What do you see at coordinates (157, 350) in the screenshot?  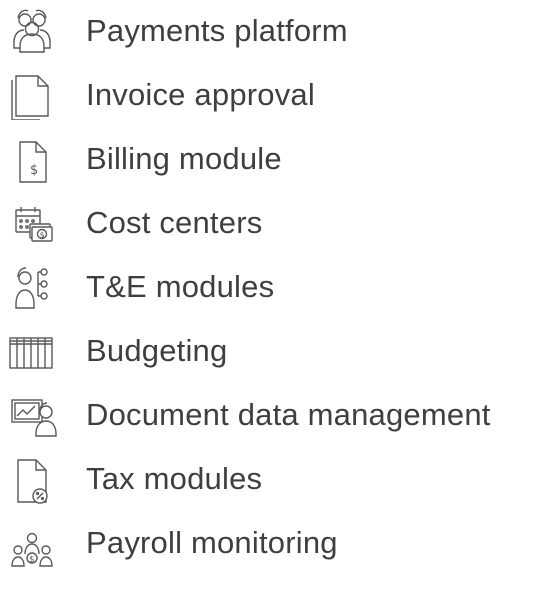 I see `item-label: Budgeting` at bounding box center [157, 350].